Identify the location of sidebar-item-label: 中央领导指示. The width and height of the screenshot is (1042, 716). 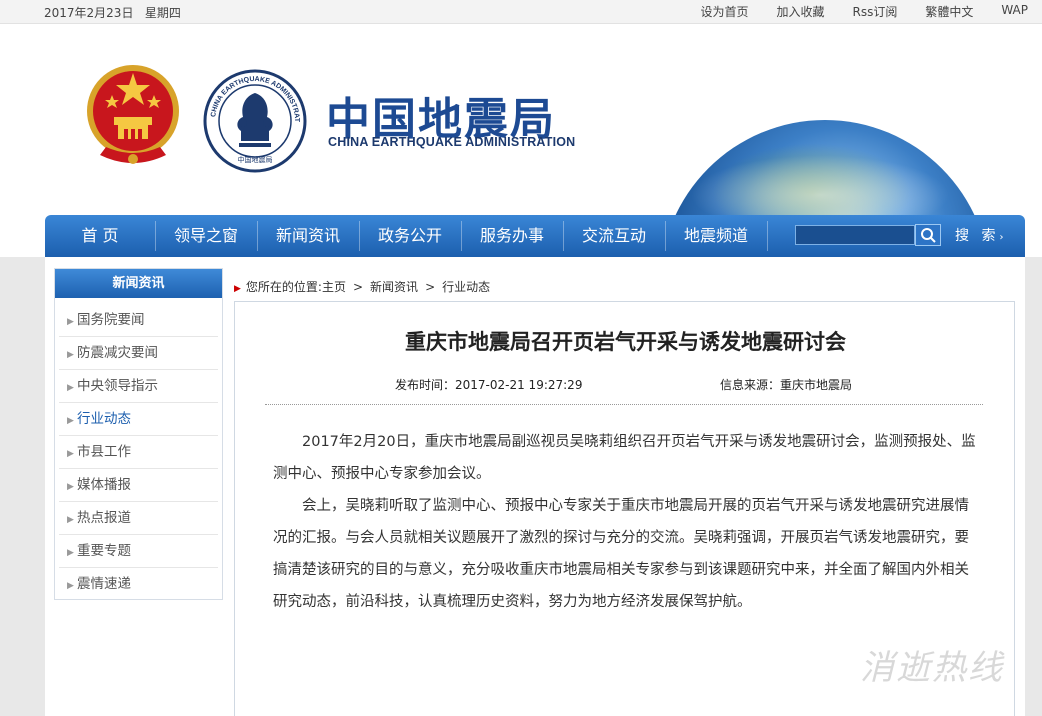
(117, 386).